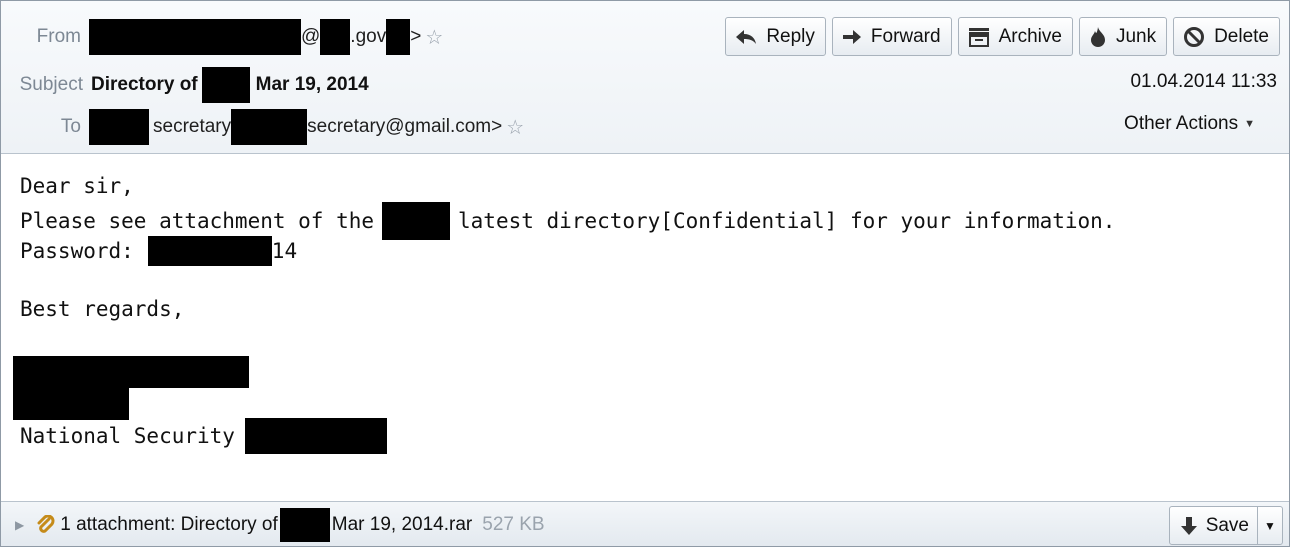 The image size is (1290, 547). I want to click on from-domain: .gov, so click(368, 36).